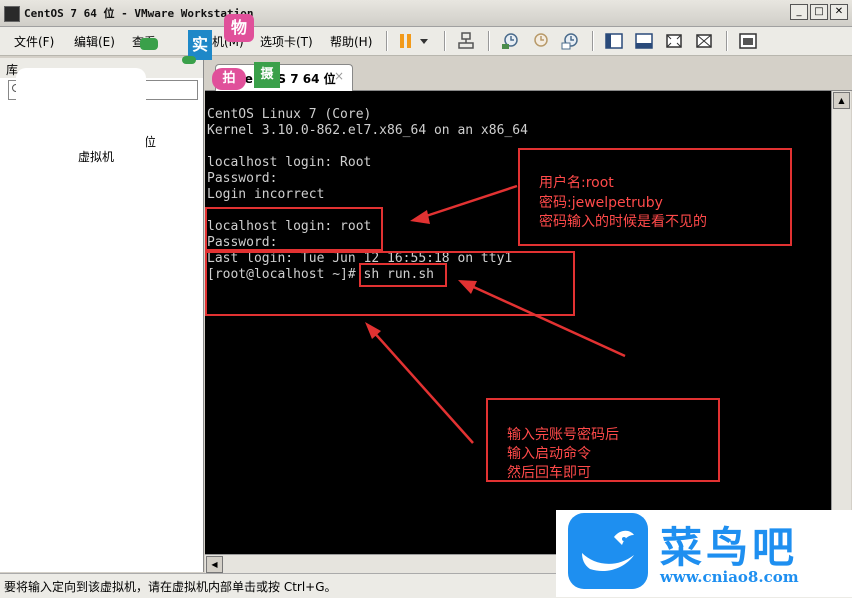 The image size is (852, 598). What do you see at coordinates (674, 41) in the screenshot?
I see `fullscreen-icon` at bounding box center [674, 41].